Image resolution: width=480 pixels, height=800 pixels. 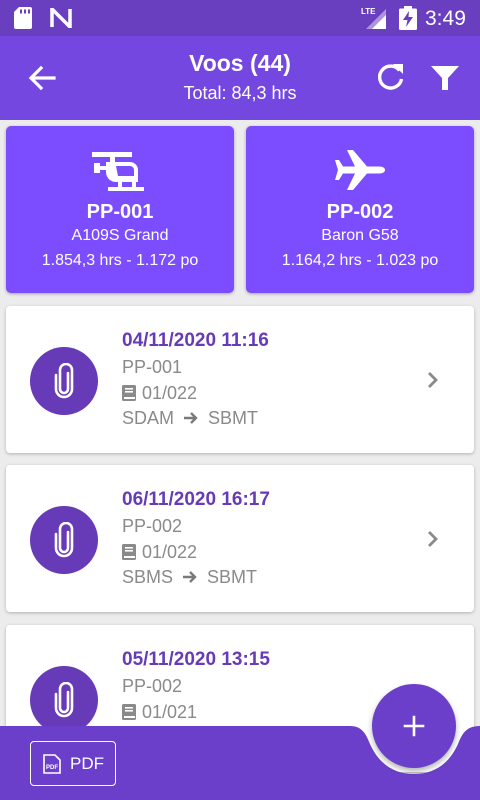 What do you see at coordinates (170, 712) in the screenshot?
I see `logbook-number: 01/021` at bounding box center [170, 712].